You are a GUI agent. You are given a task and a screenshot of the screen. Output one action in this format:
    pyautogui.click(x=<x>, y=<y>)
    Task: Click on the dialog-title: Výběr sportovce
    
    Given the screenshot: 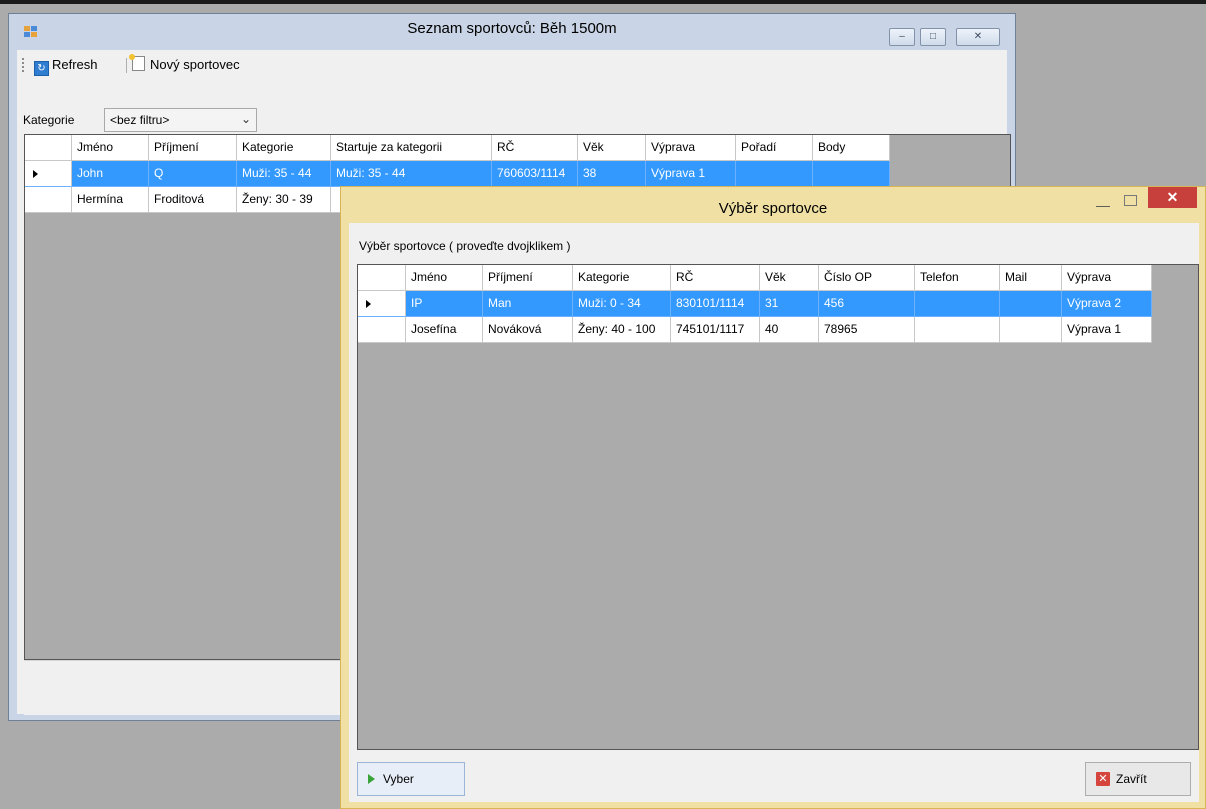 What is the action you would take?
    pyautogui.click(x=773, y=208)
    